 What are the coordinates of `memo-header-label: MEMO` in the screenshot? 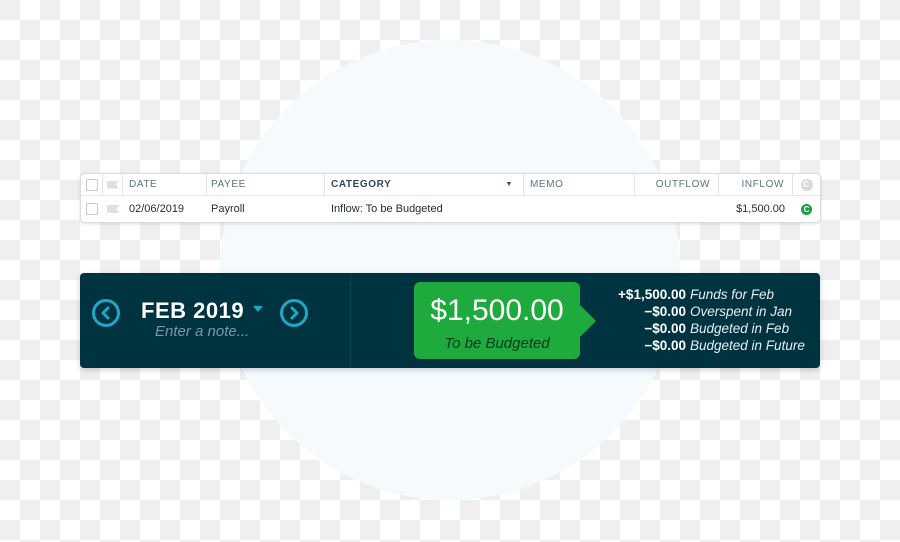 It's located at (547, 184).